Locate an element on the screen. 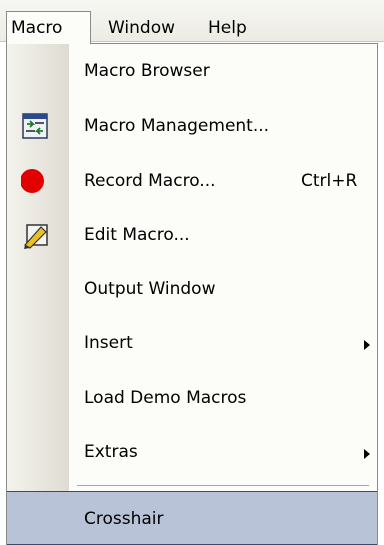  menu-item-macro-browser: Macro Browser is located at coordinates (192, 71).